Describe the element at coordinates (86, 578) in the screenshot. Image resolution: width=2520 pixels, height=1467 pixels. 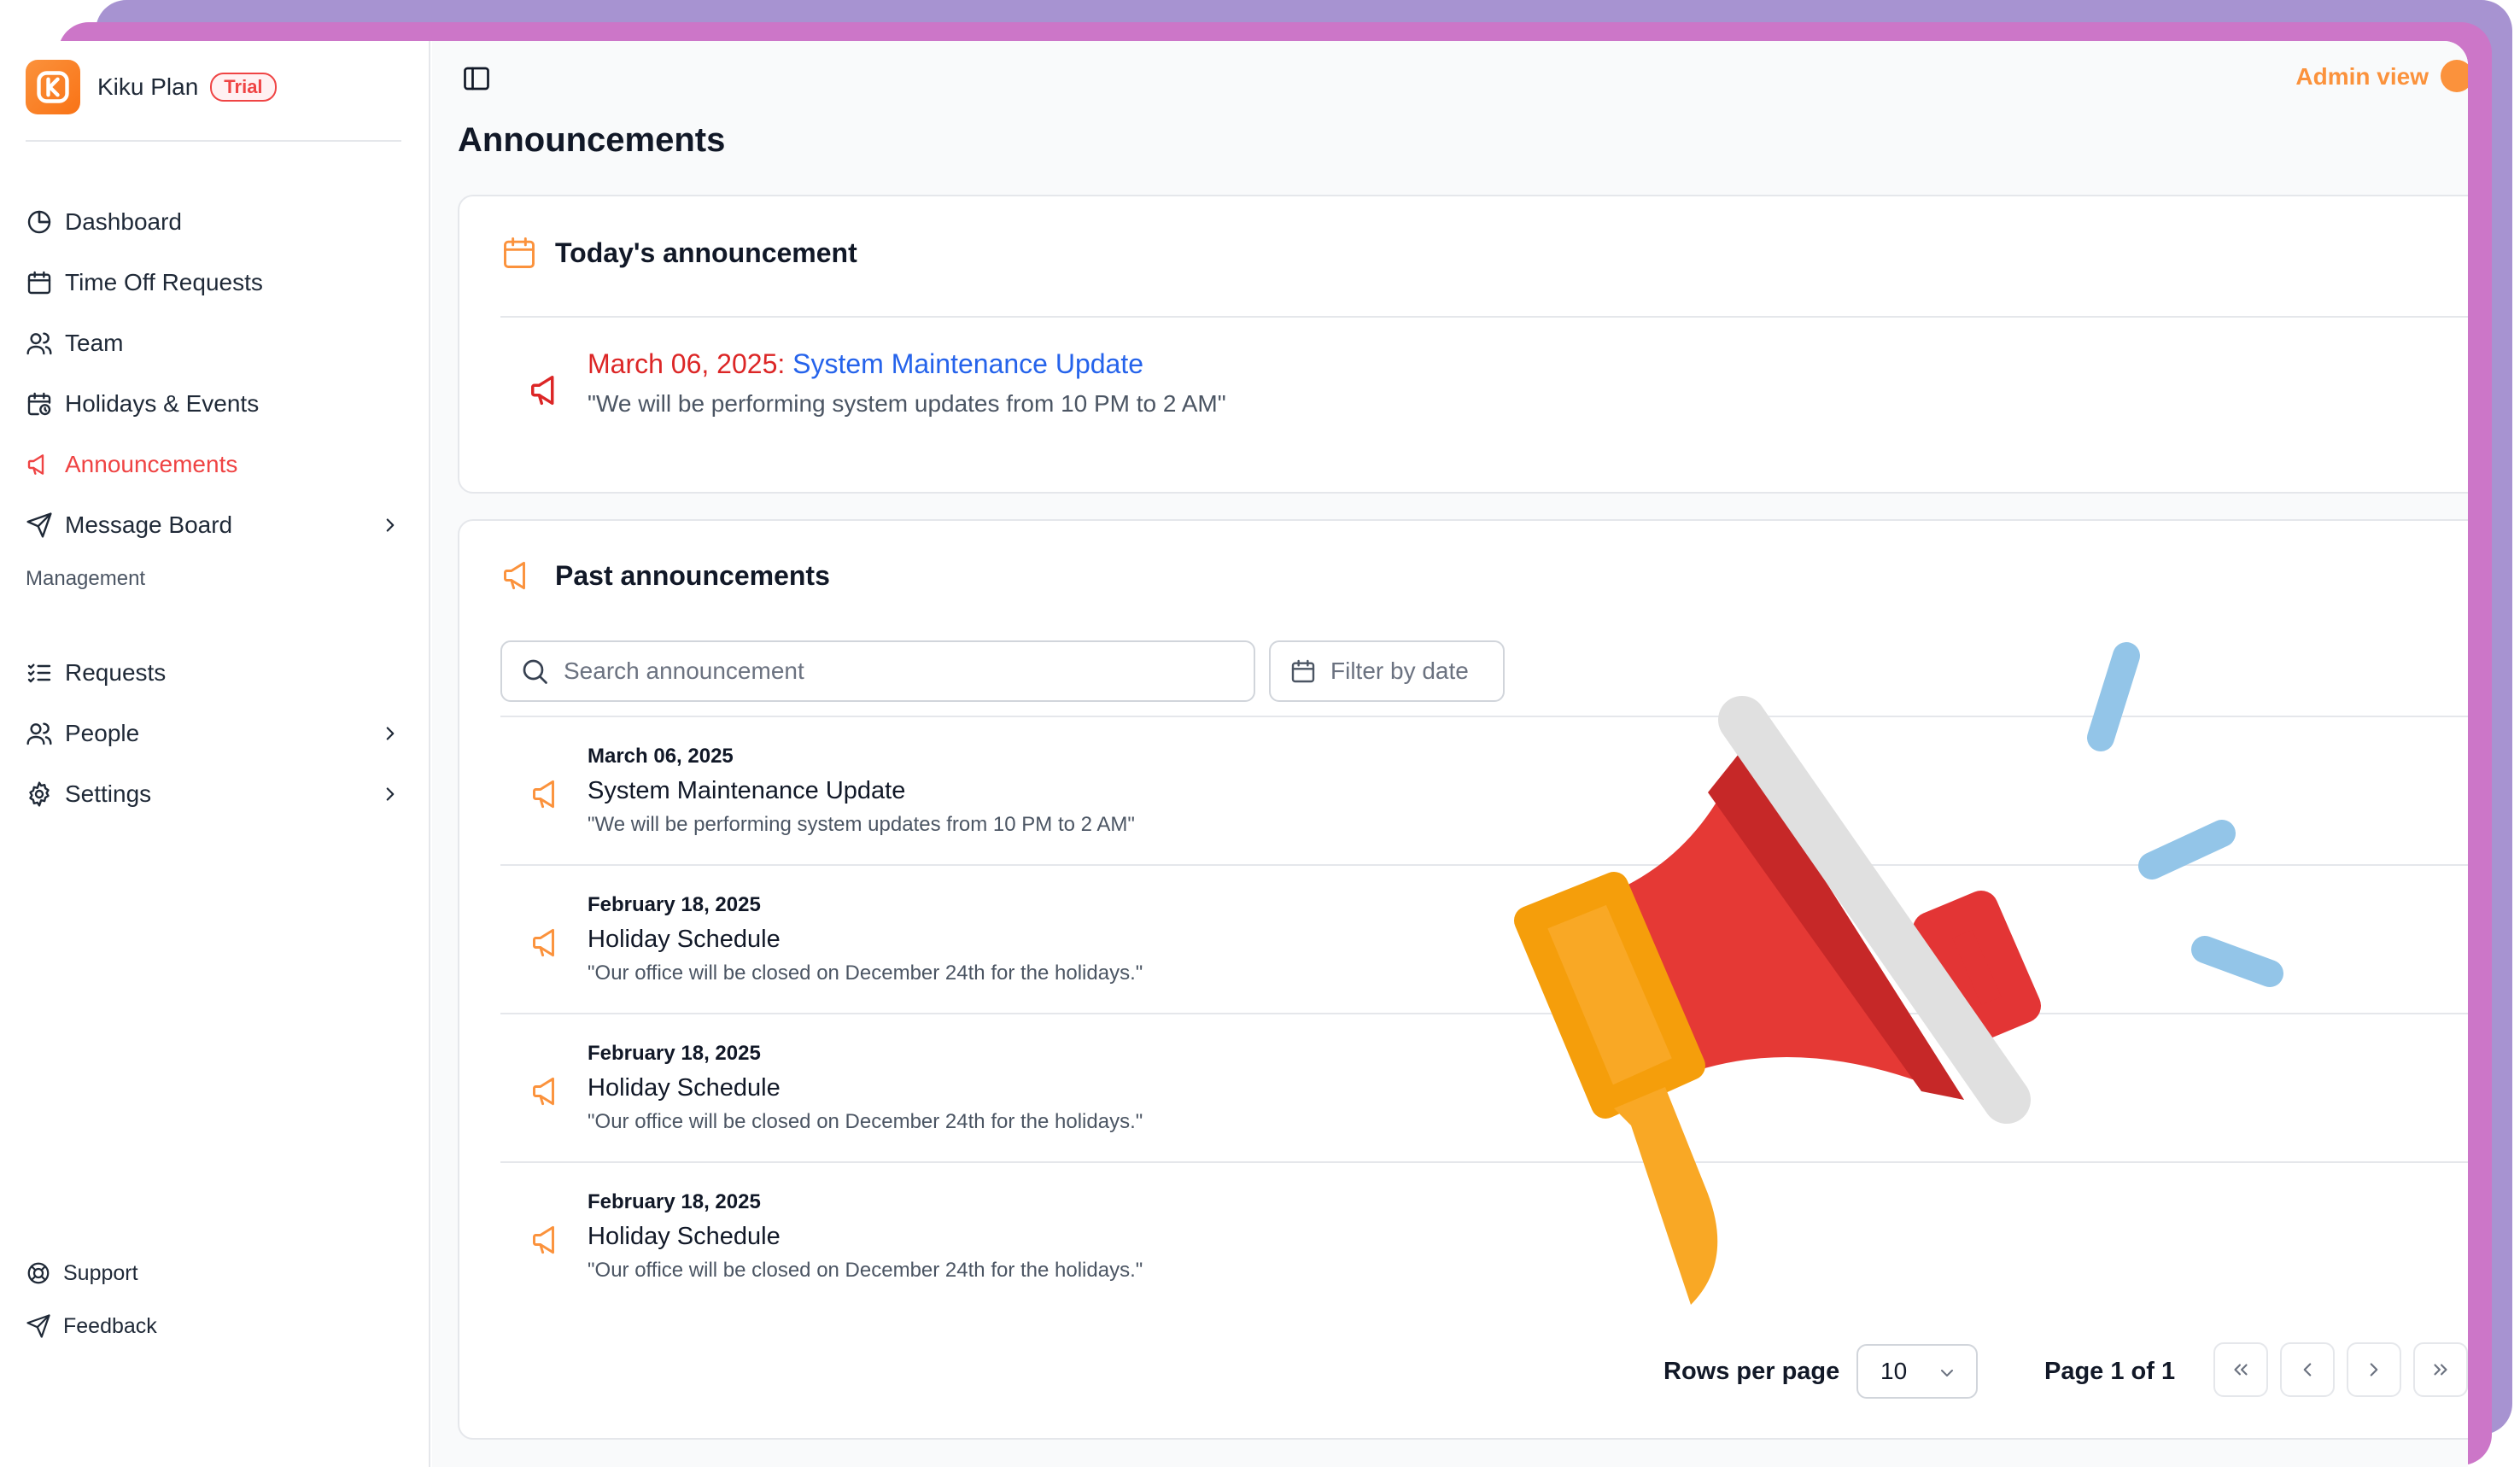
I see `management-section-label: Management` at that location.